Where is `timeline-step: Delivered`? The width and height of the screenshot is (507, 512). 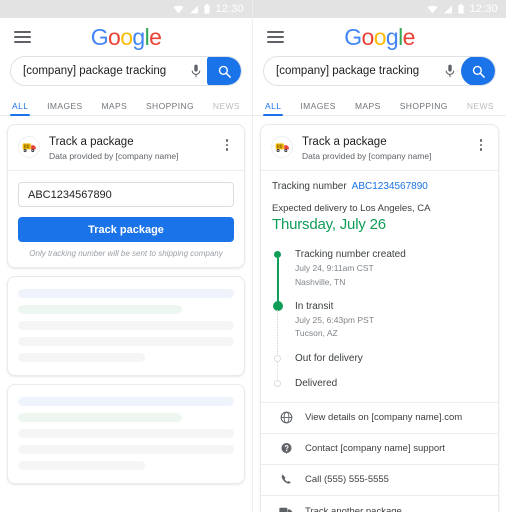
timeline-step: Delivered is located at coordinates (380, 384).